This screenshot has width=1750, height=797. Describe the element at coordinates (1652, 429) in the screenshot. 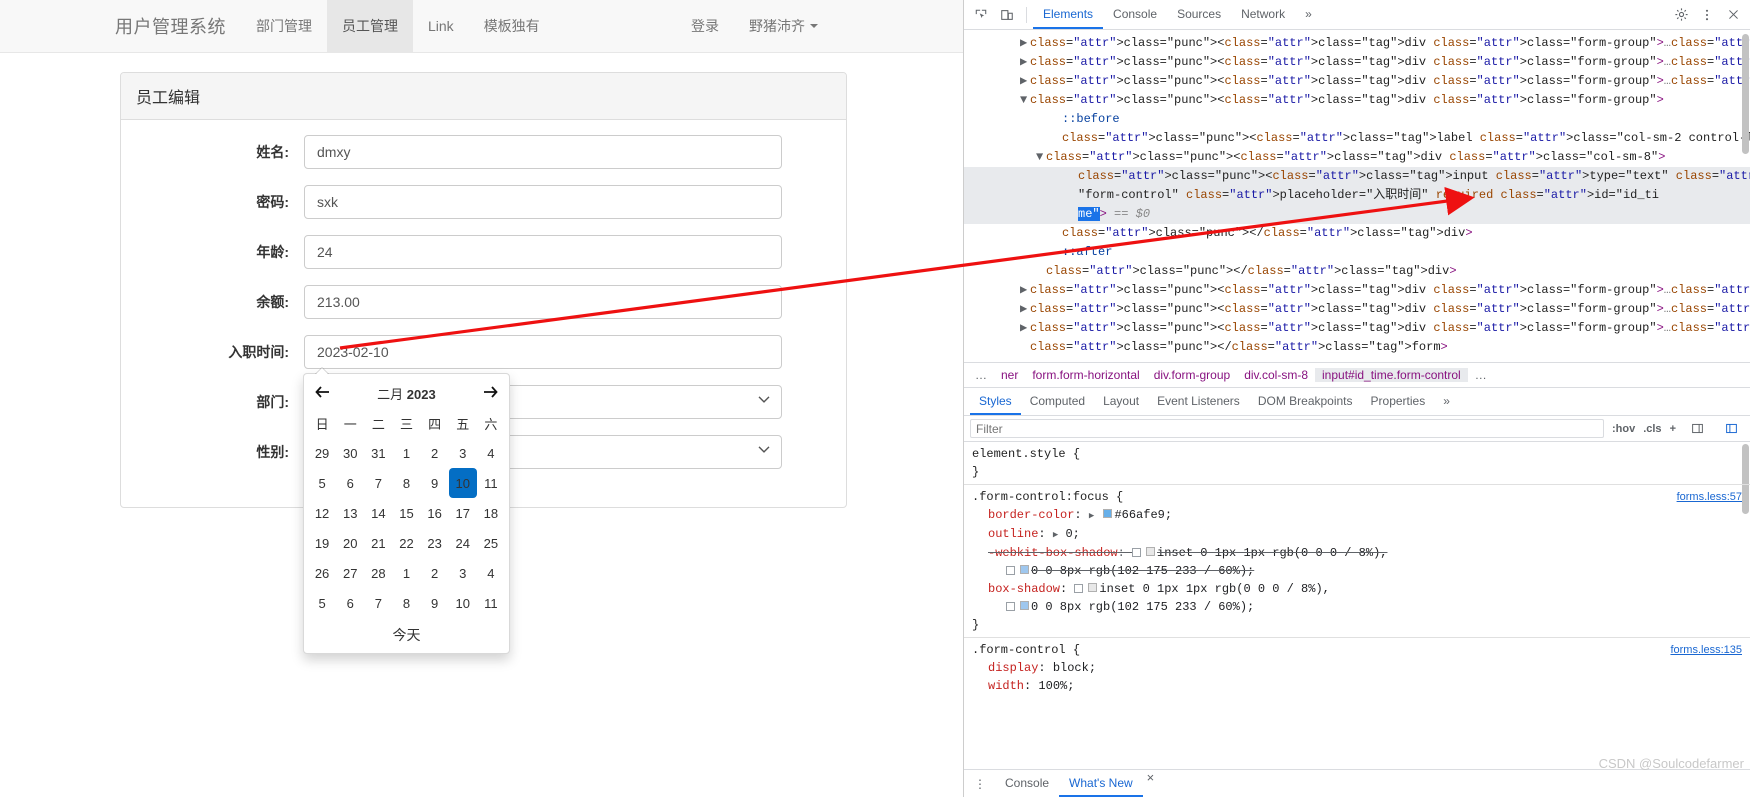

I see `cls-button: .cls` at that location.